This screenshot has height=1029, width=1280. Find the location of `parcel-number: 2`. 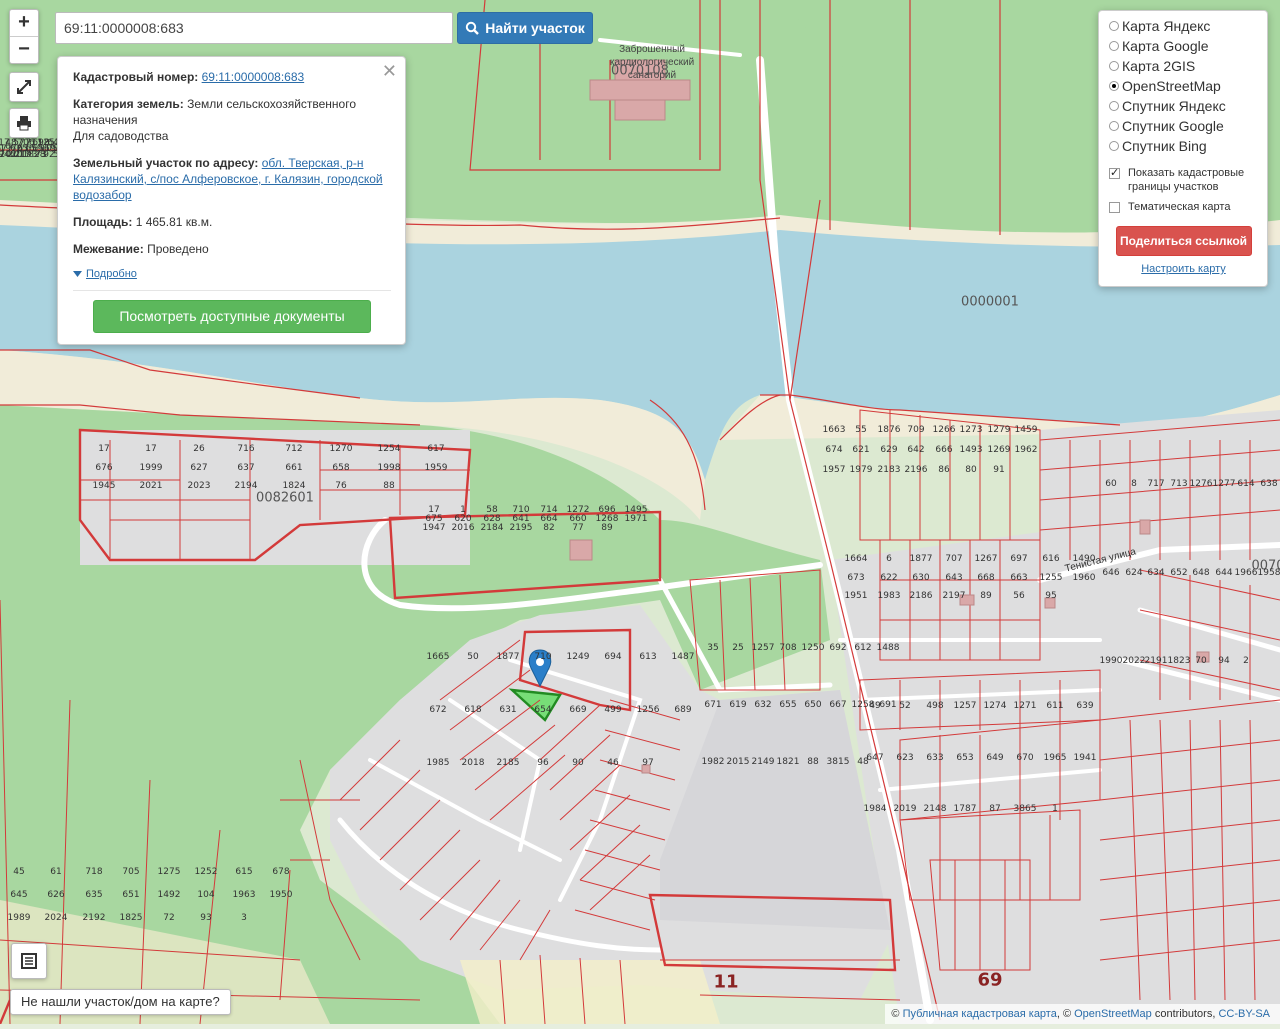

parcel-number: 2 is located at coordinates (1246, 661).